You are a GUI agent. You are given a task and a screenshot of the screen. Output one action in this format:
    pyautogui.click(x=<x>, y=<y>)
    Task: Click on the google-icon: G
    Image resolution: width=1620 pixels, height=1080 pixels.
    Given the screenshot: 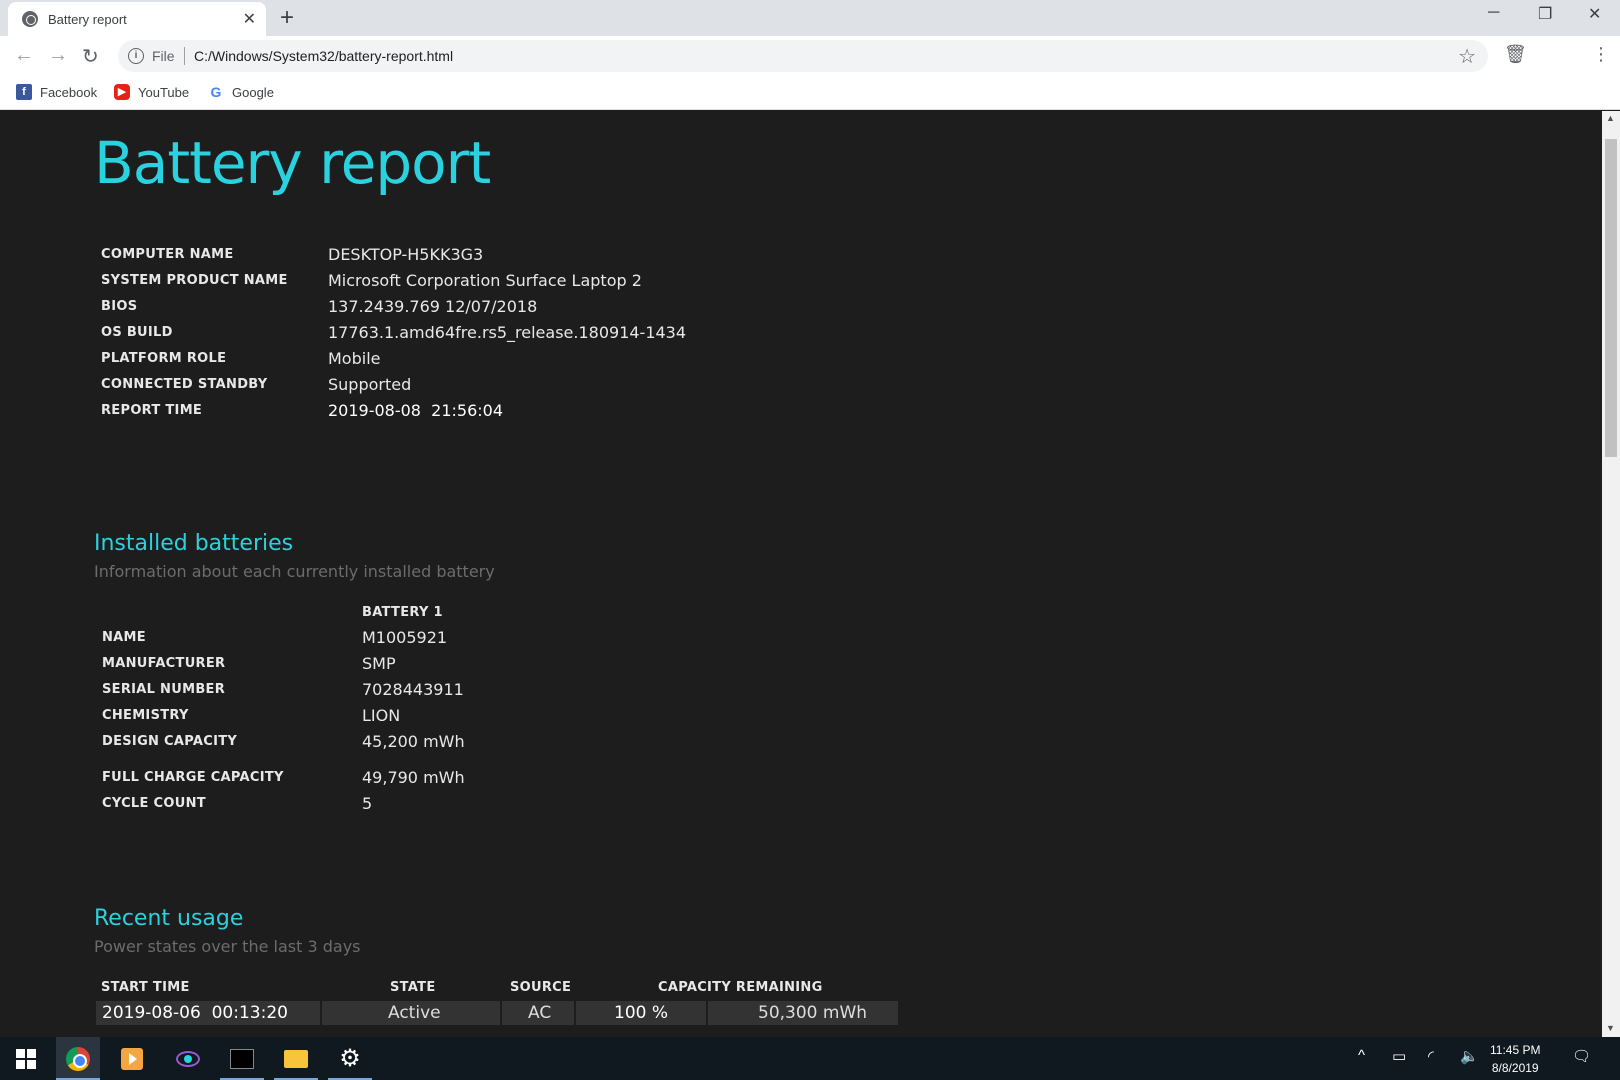 What is the action you would take?
    pyautogui.click(x=216, y=92)
    